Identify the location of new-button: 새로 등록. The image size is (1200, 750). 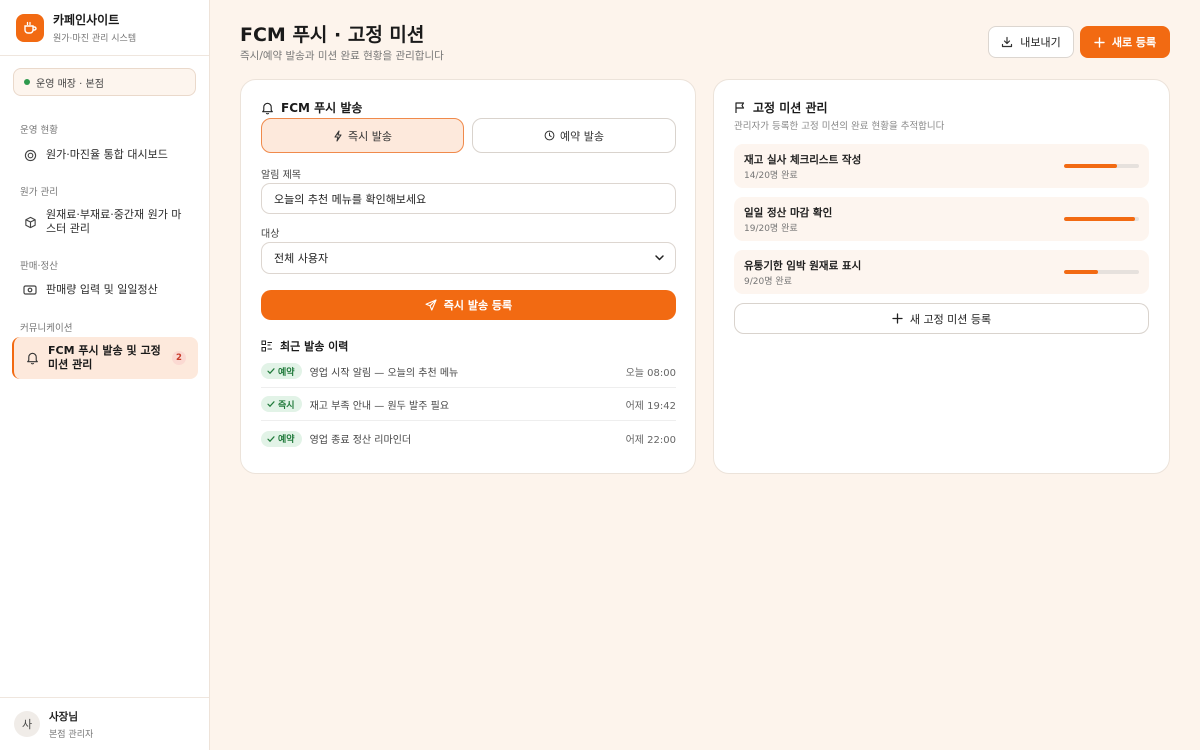
(1125, 42).